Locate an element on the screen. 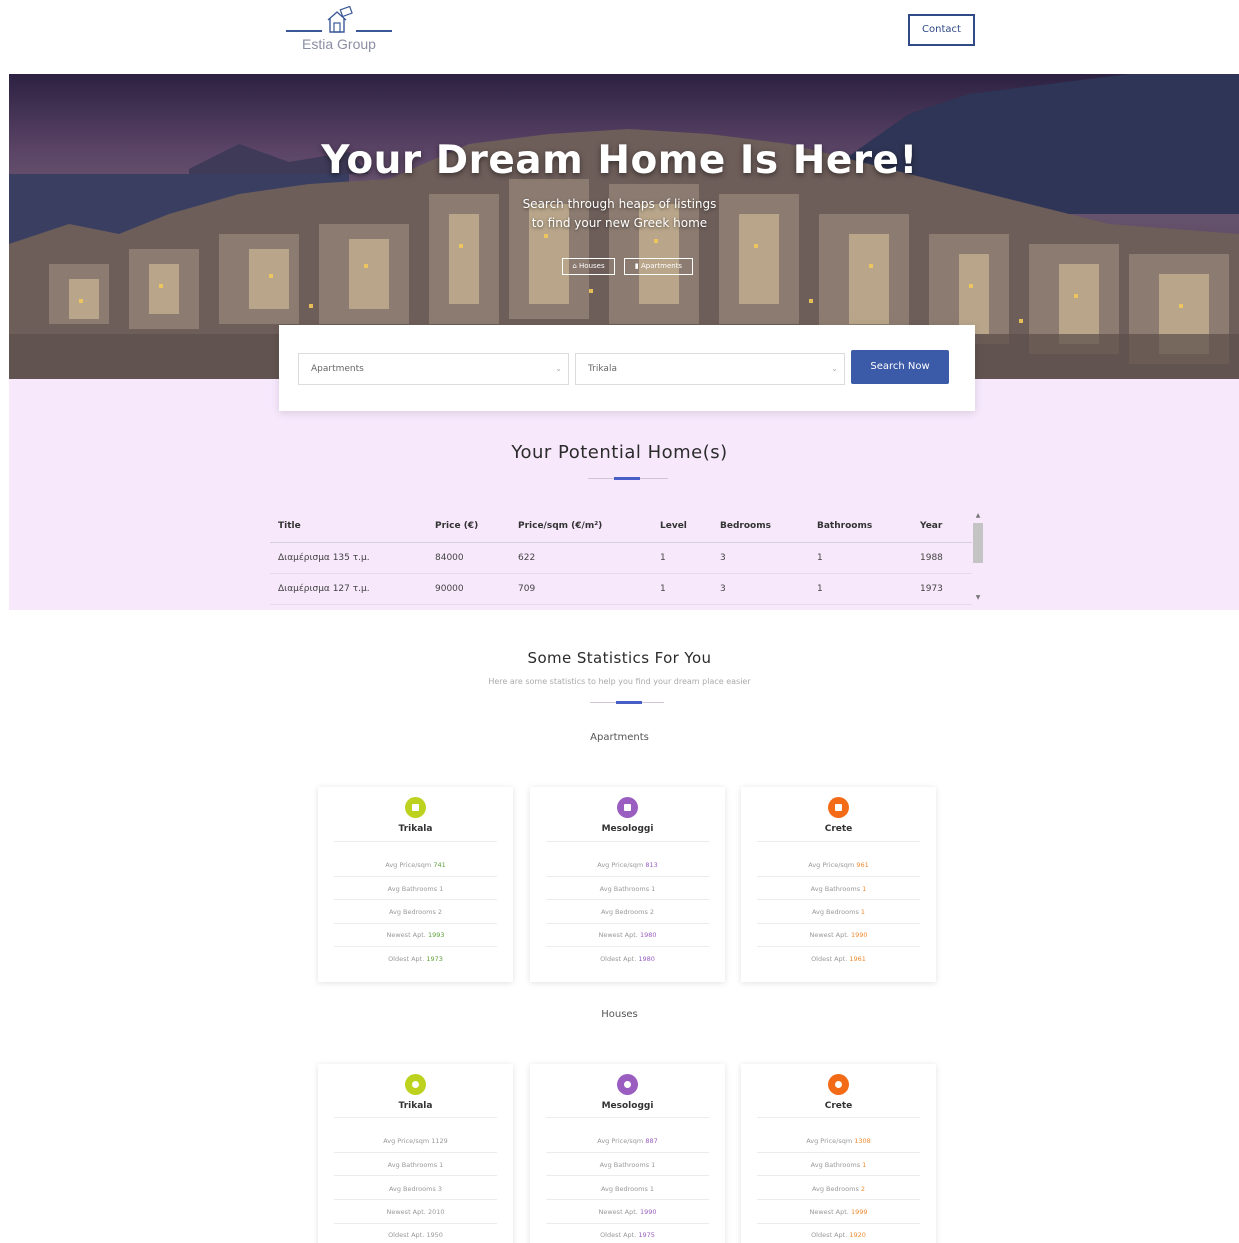 This screenshot has width=1239, height=1243. stat-value: 1920 is located at coordinates (857, 1235).